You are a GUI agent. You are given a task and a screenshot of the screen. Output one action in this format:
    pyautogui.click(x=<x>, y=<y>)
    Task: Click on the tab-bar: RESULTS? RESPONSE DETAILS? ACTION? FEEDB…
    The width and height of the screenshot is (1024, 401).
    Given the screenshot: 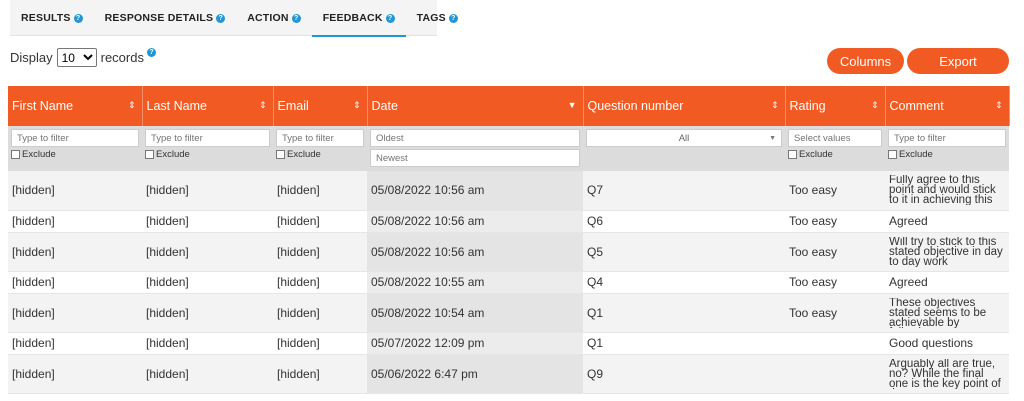 What is the action you would take?
    pyautogui.click(x=234, y=18)
    